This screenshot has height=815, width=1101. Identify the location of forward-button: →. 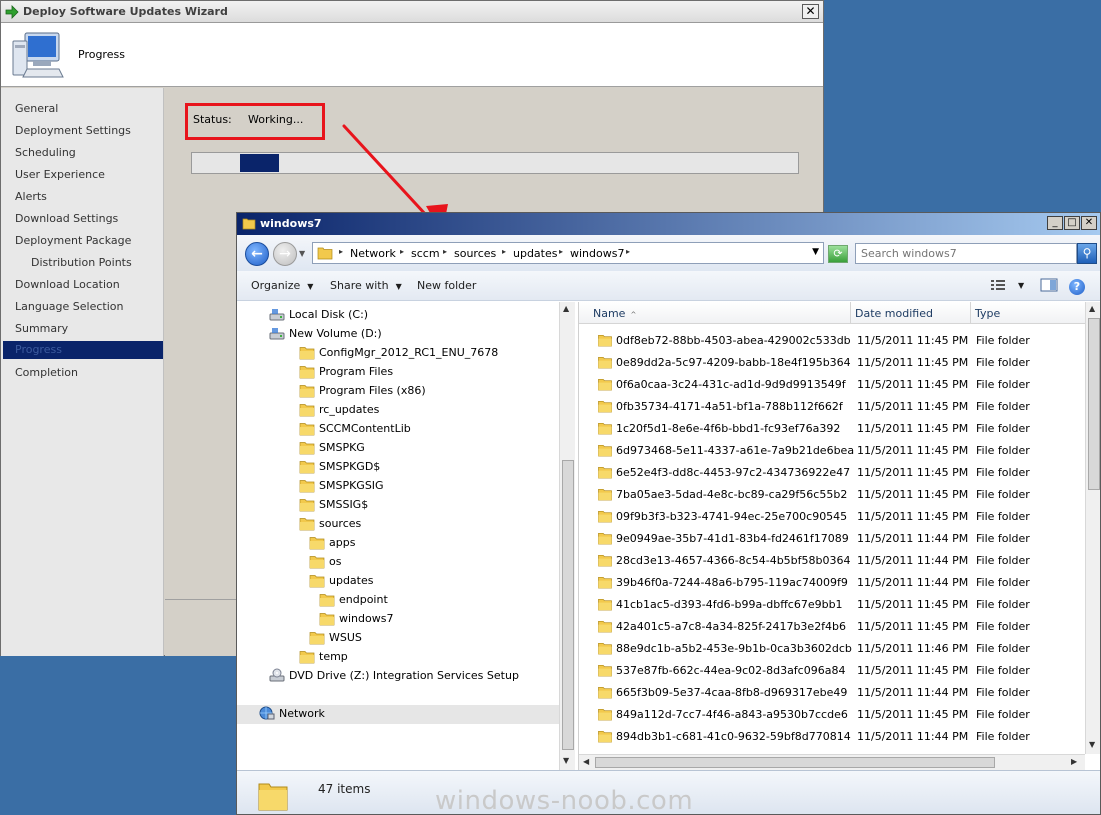
(285, 254).